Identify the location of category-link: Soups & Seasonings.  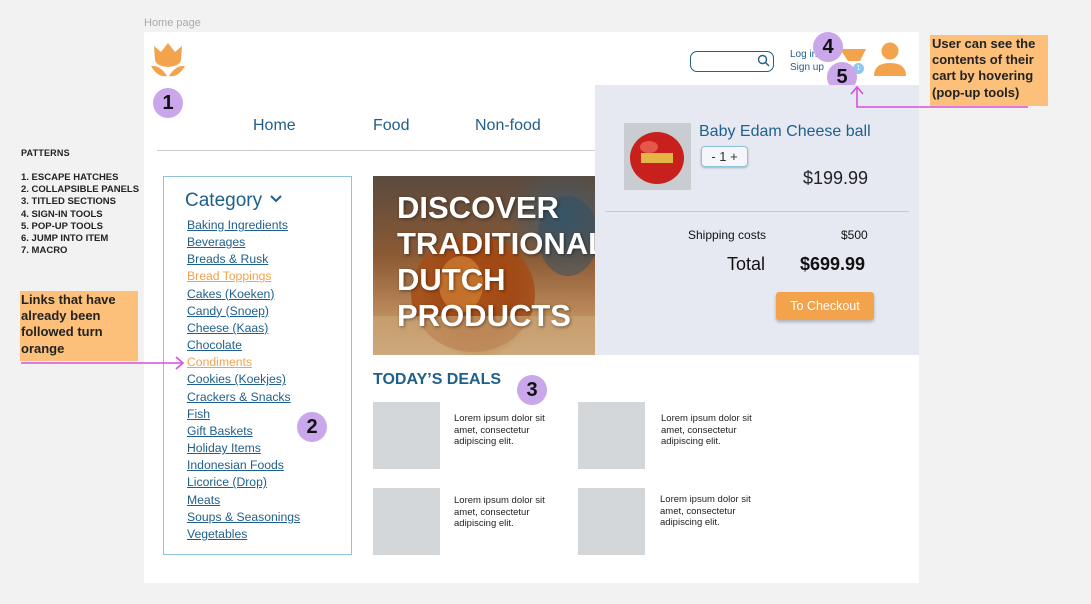
(243, 517).